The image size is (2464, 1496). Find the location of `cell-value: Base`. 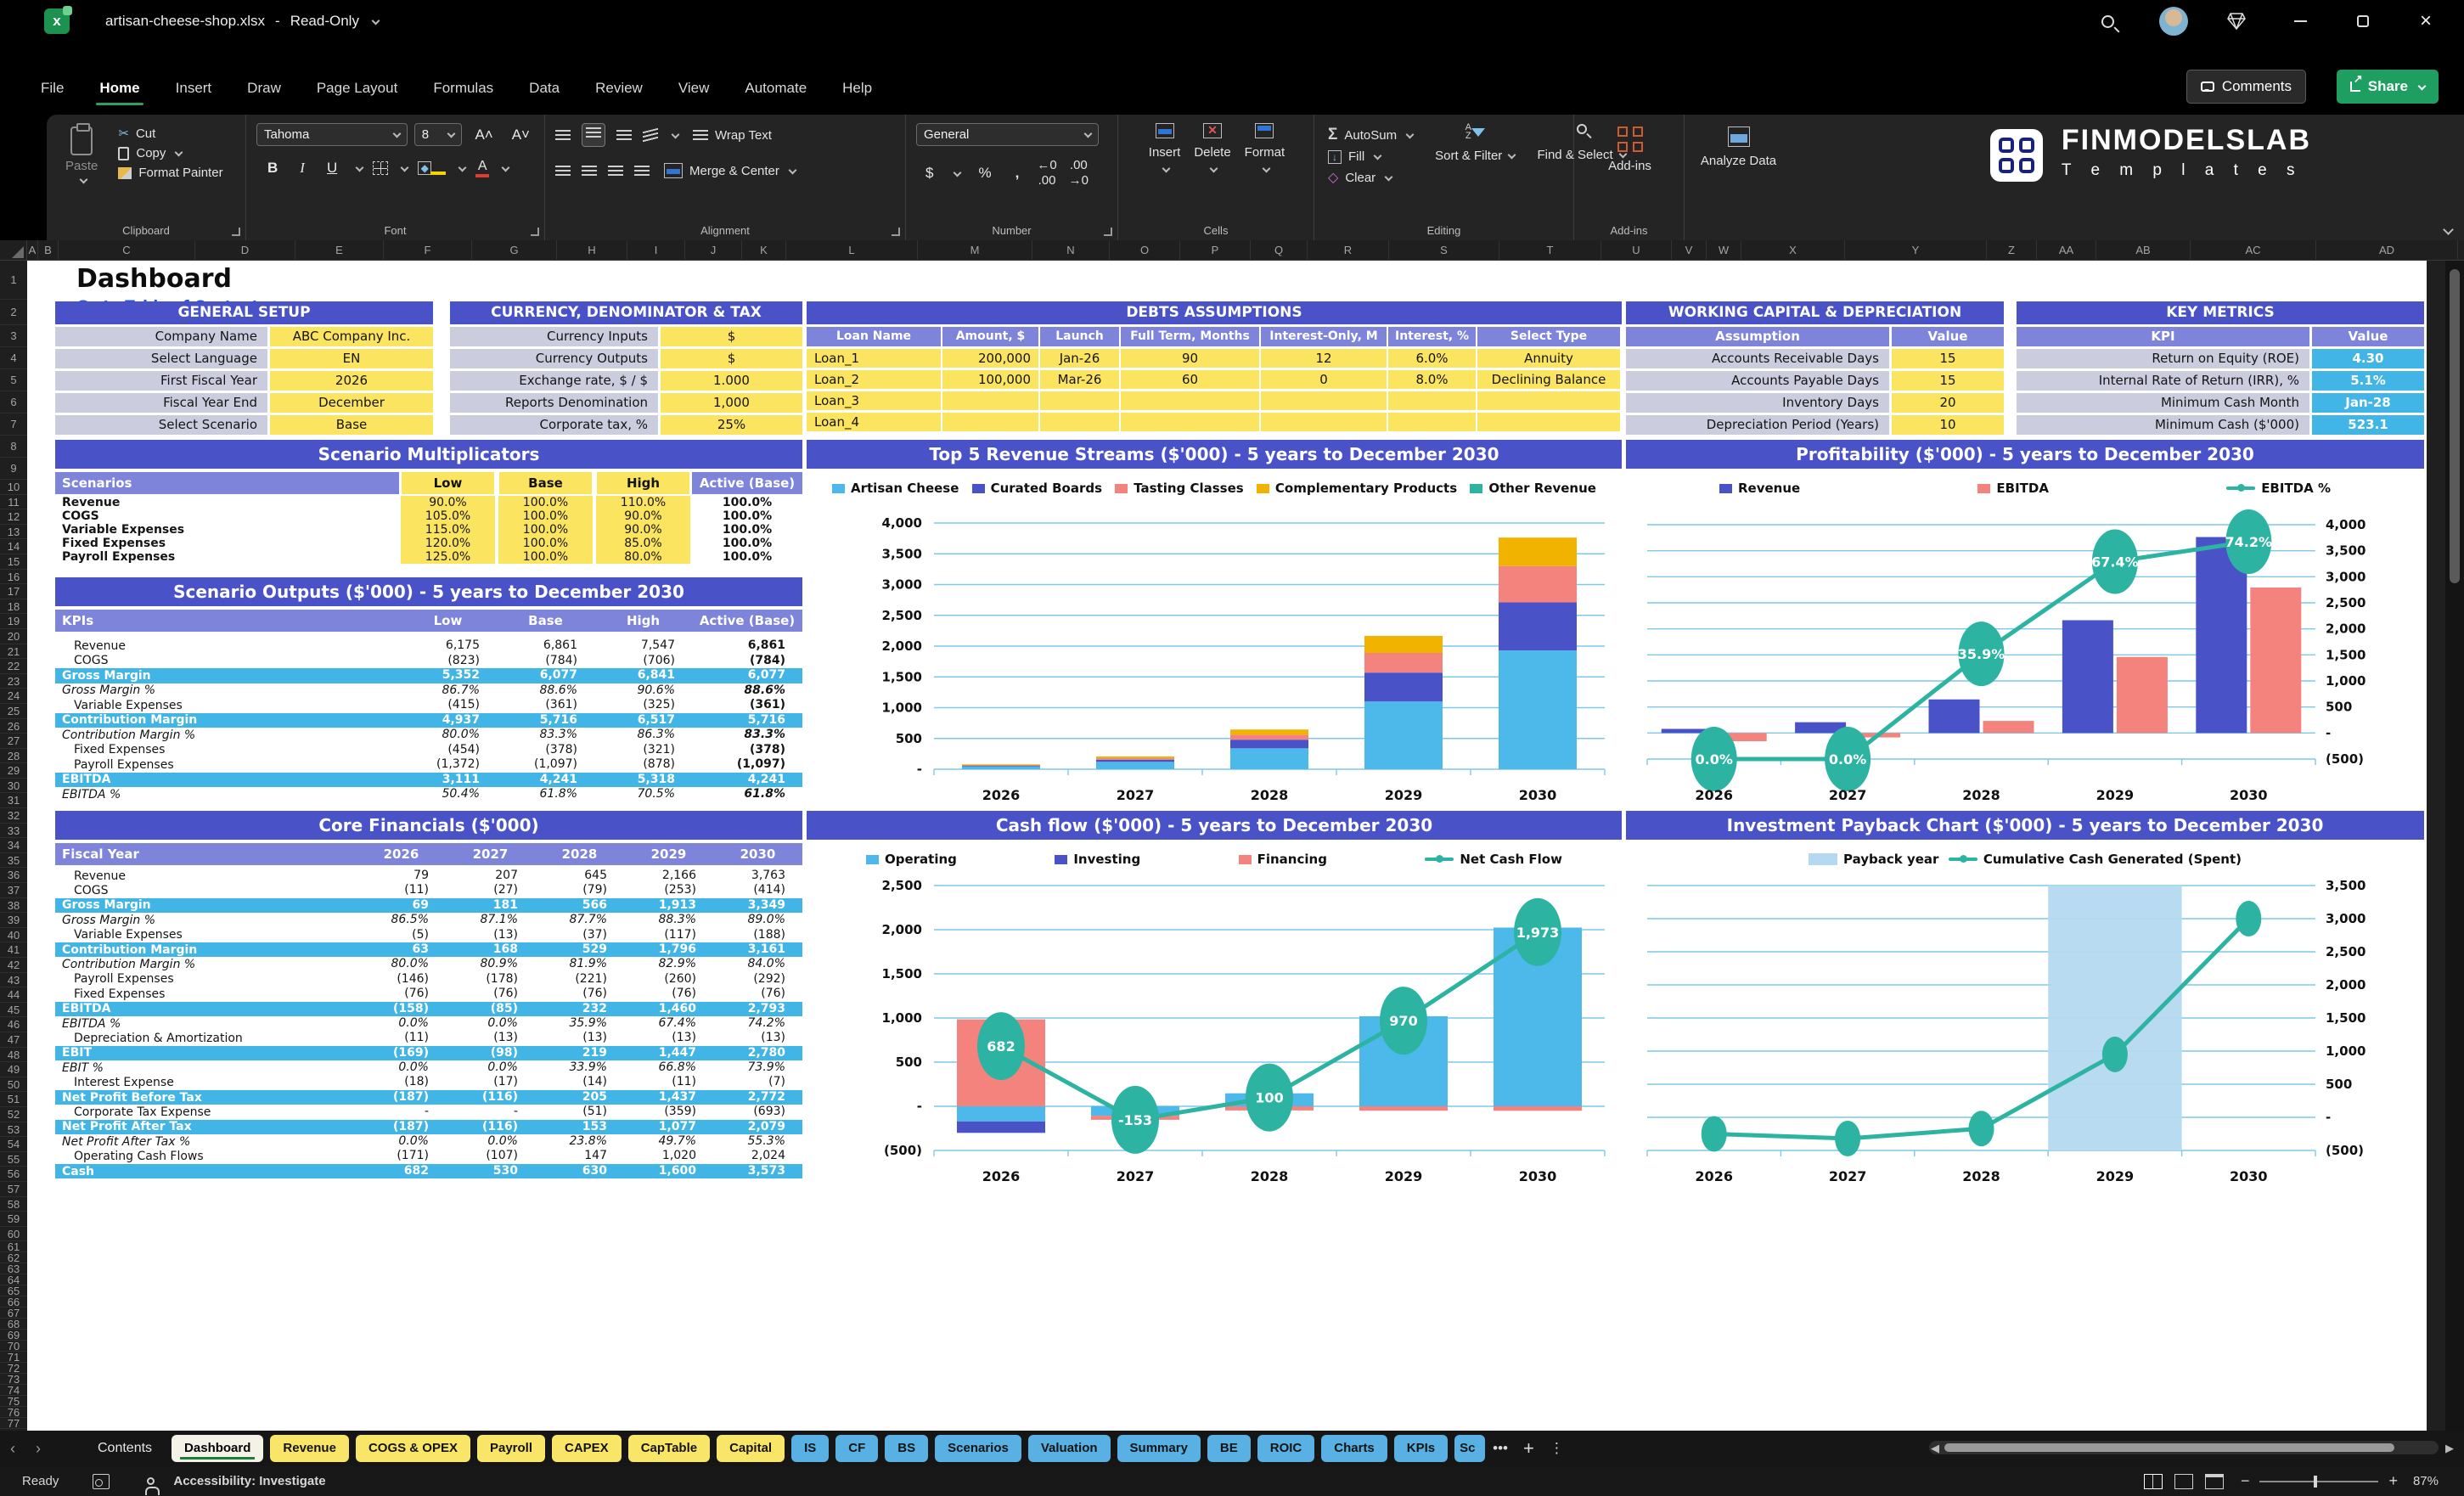

cell-value: Base is located at coordinates (351, 425).